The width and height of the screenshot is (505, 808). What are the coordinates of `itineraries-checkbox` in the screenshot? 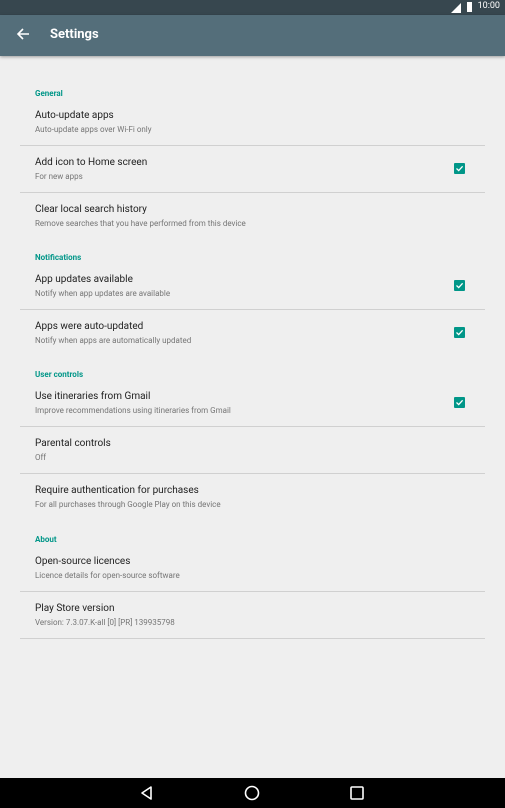 It's located at (459, 402).